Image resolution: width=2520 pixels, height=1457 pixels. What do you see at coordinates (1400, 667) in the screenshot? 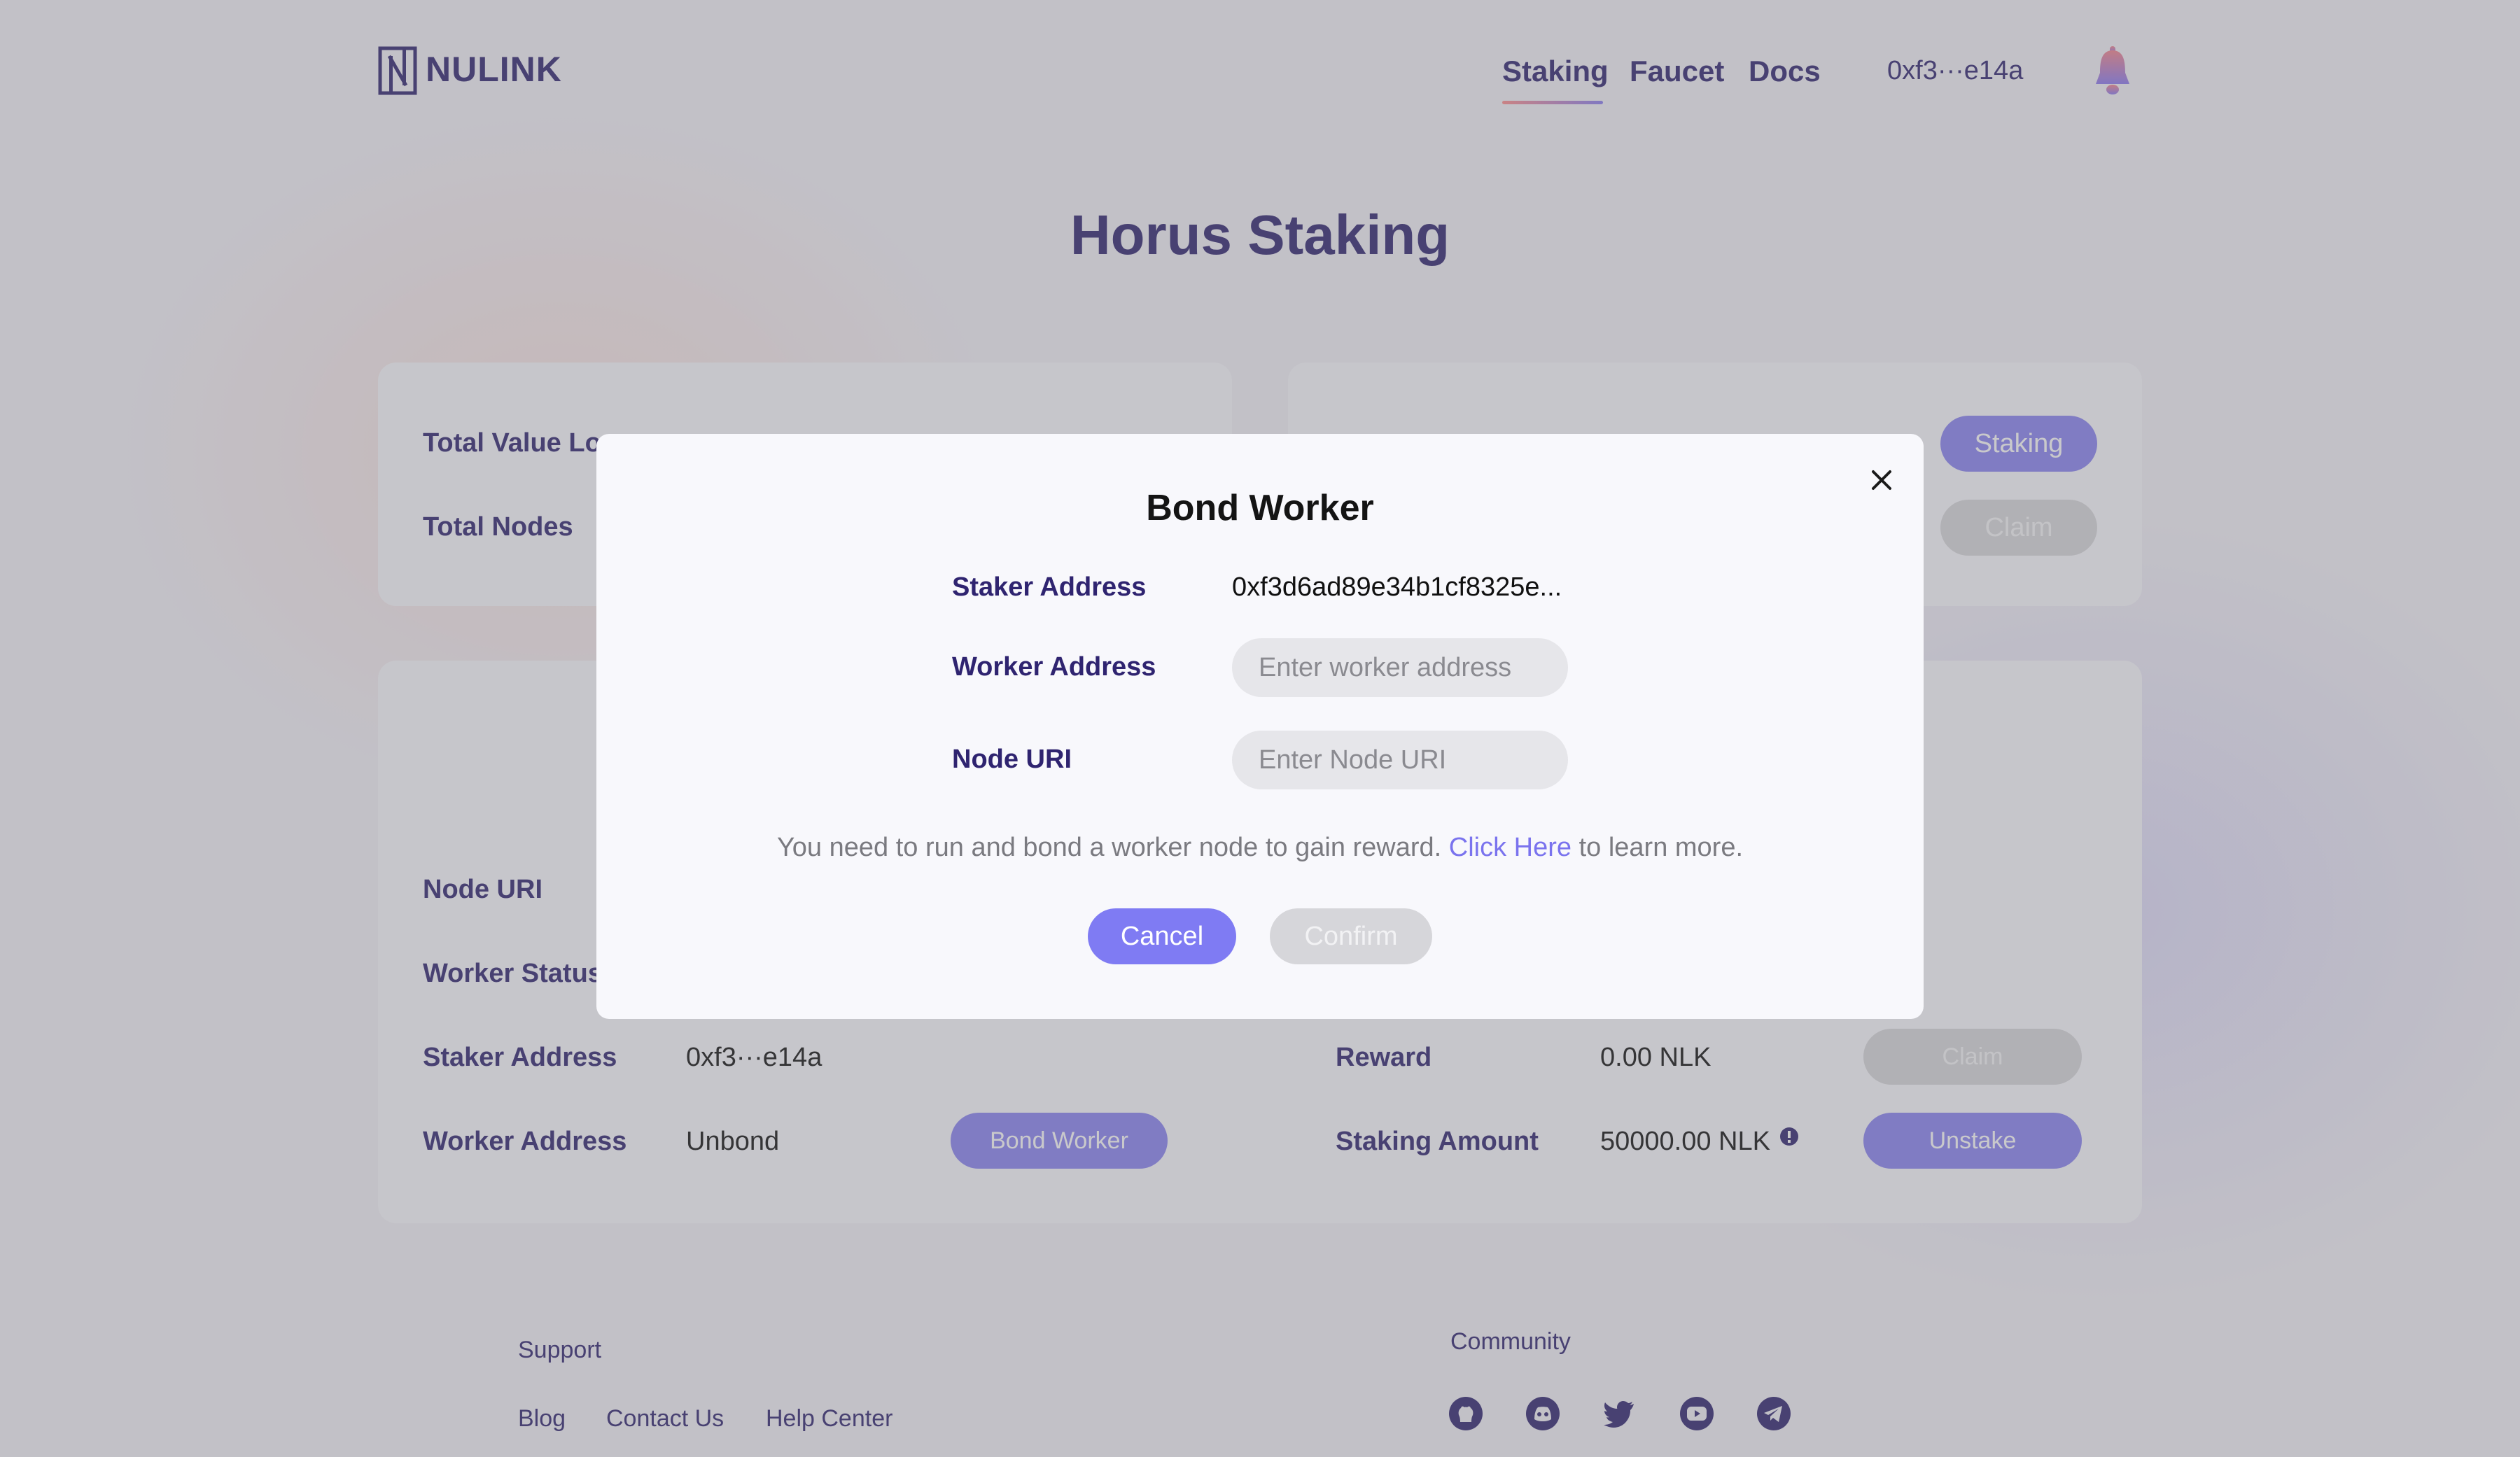
I see `worker-address-input` at bounding box center [1400, 667].